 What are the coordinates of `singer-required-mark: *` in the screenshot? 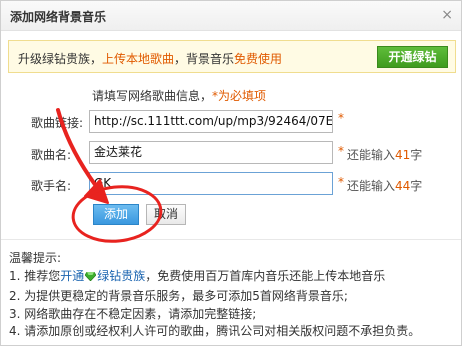 It's located at (341, 182).